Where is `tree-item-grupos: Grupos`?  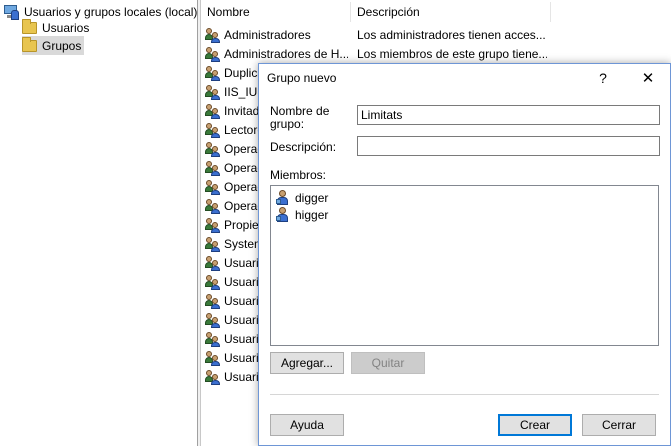 tree-item-grupos: Grupos is located at coordinates (53, 45).